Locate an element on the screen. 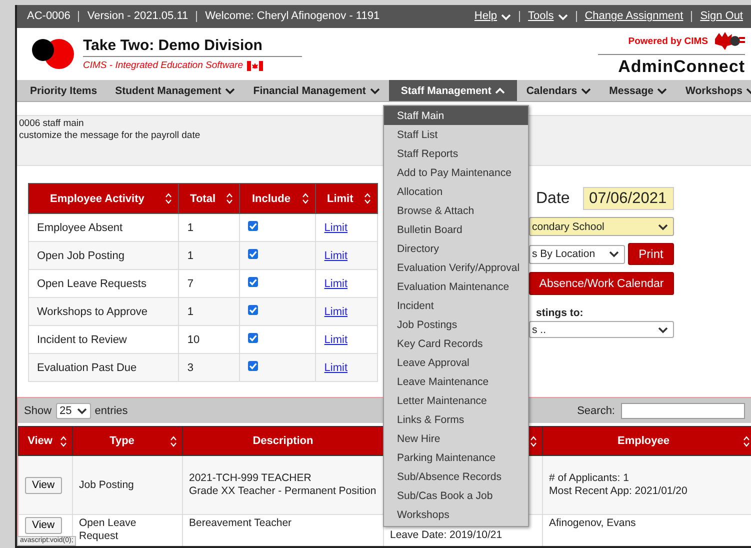  division-title: Take Two: Demo Division is located at coordinates (192, 47).